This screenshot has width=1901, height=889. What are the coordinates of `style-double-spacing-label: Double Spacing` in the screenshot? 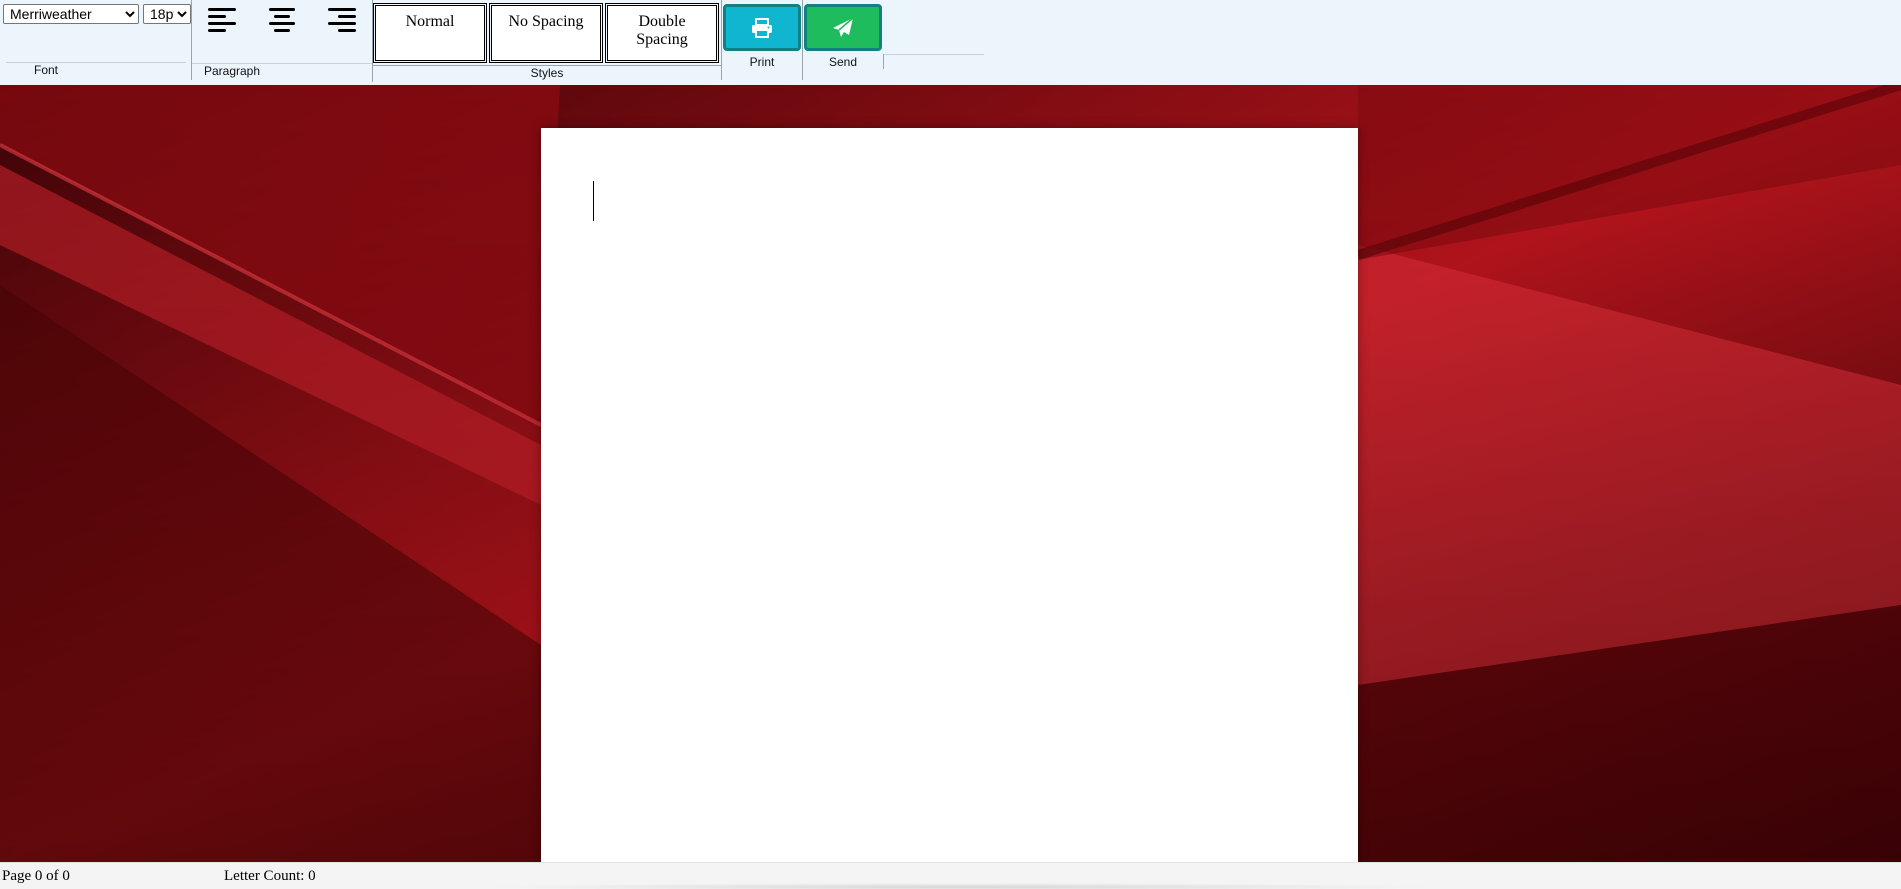 It's located at (662, 30).